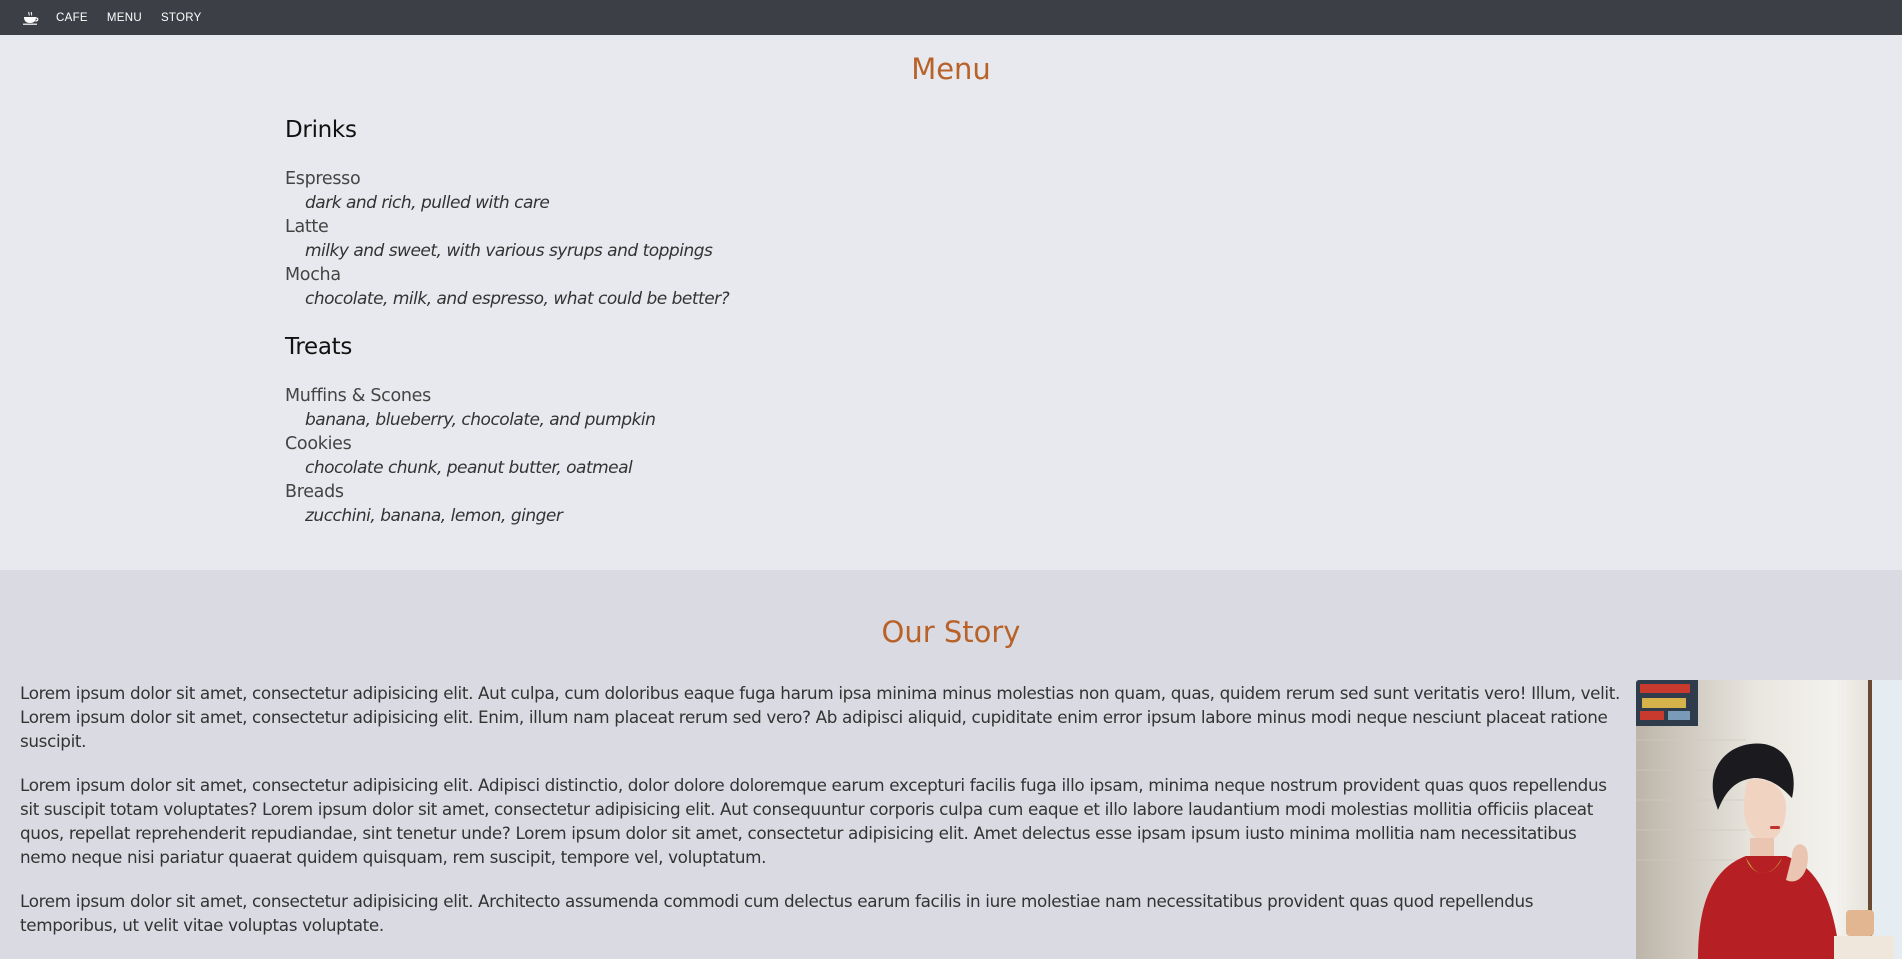  Describe the element at coordinates (72, 18) in the screenshot. I see `nav-link-cafe: CAFE` at that location.